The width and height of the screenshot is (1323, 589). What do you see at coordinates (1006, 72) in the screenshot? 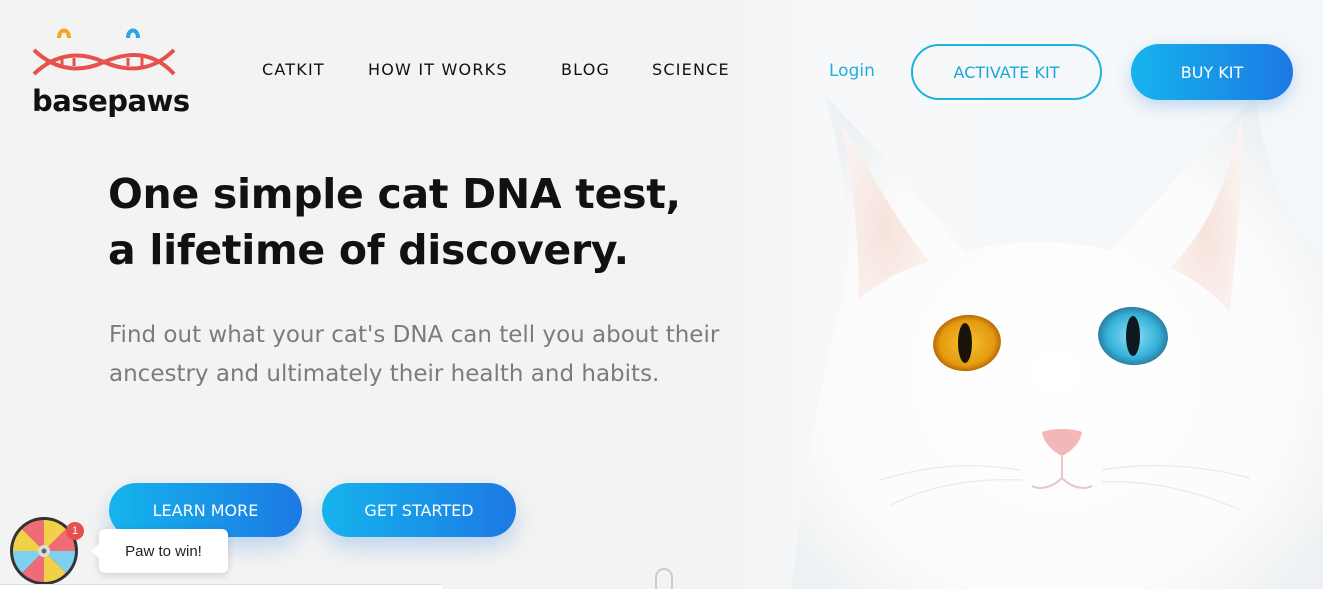
I see `activate-kit-button: ACTIVATE KIT` at bounding box center [1006, 72].